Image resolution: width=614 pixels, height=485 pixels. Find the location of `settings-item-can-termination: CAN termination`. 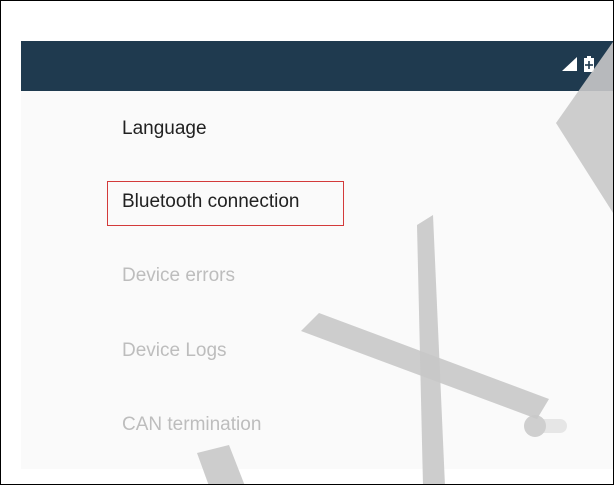

settings-item-can-termination: CAN termination is located at coordinates (192, 424).